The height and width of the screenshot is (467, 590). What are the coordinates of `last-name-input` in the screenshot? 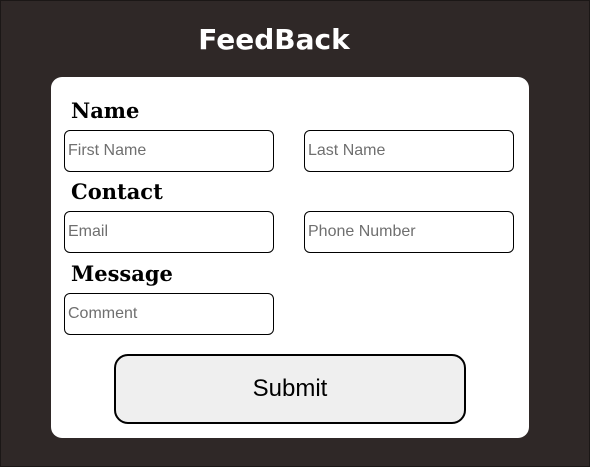 It's located at (409, 151).